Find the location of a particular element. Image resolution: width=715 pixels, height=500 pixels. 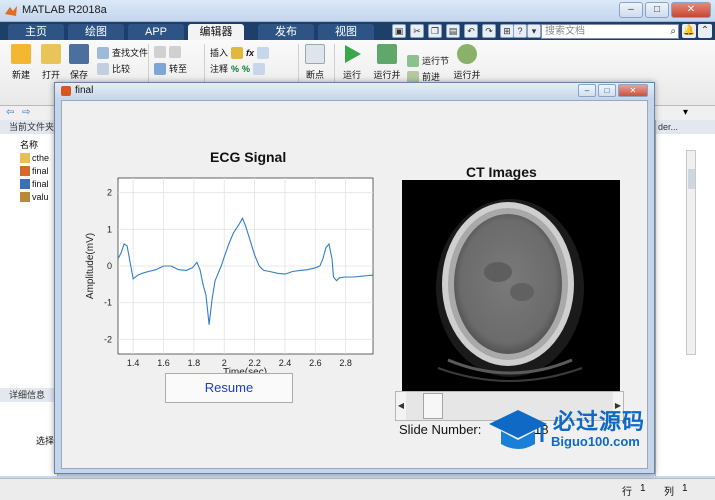

scrollbar-thumb is located at coordinates (691, 179).